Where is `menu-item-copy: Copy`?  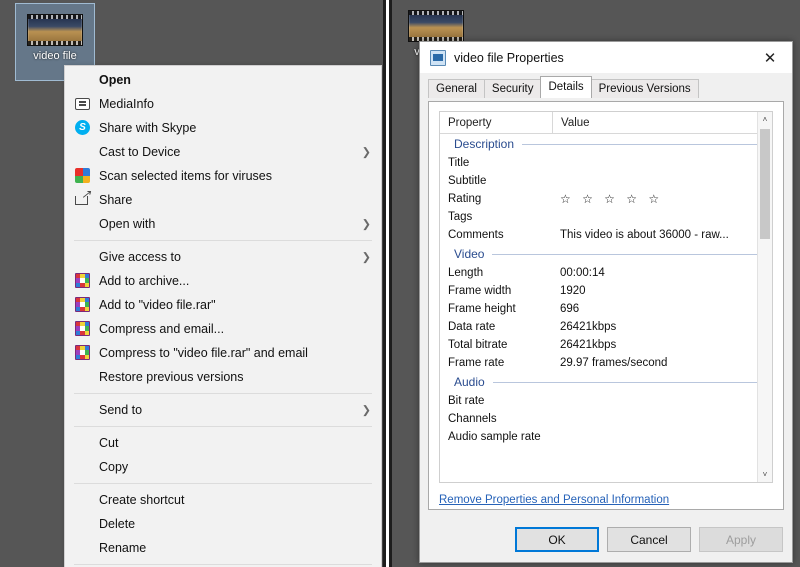
menu-item-copy: Copy is located at coordinates (223, 467).